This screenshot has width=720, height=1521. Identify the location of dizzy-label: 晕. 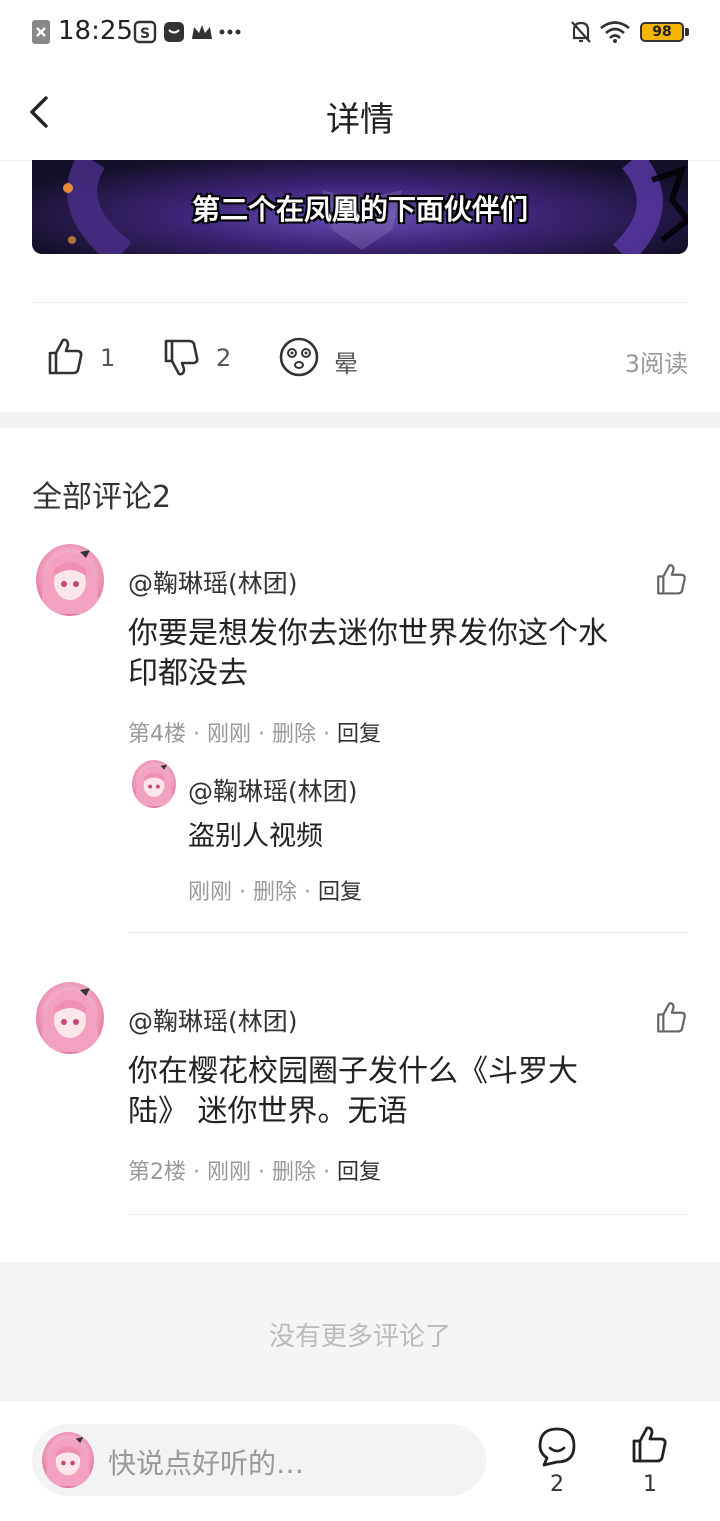
(346, 364).